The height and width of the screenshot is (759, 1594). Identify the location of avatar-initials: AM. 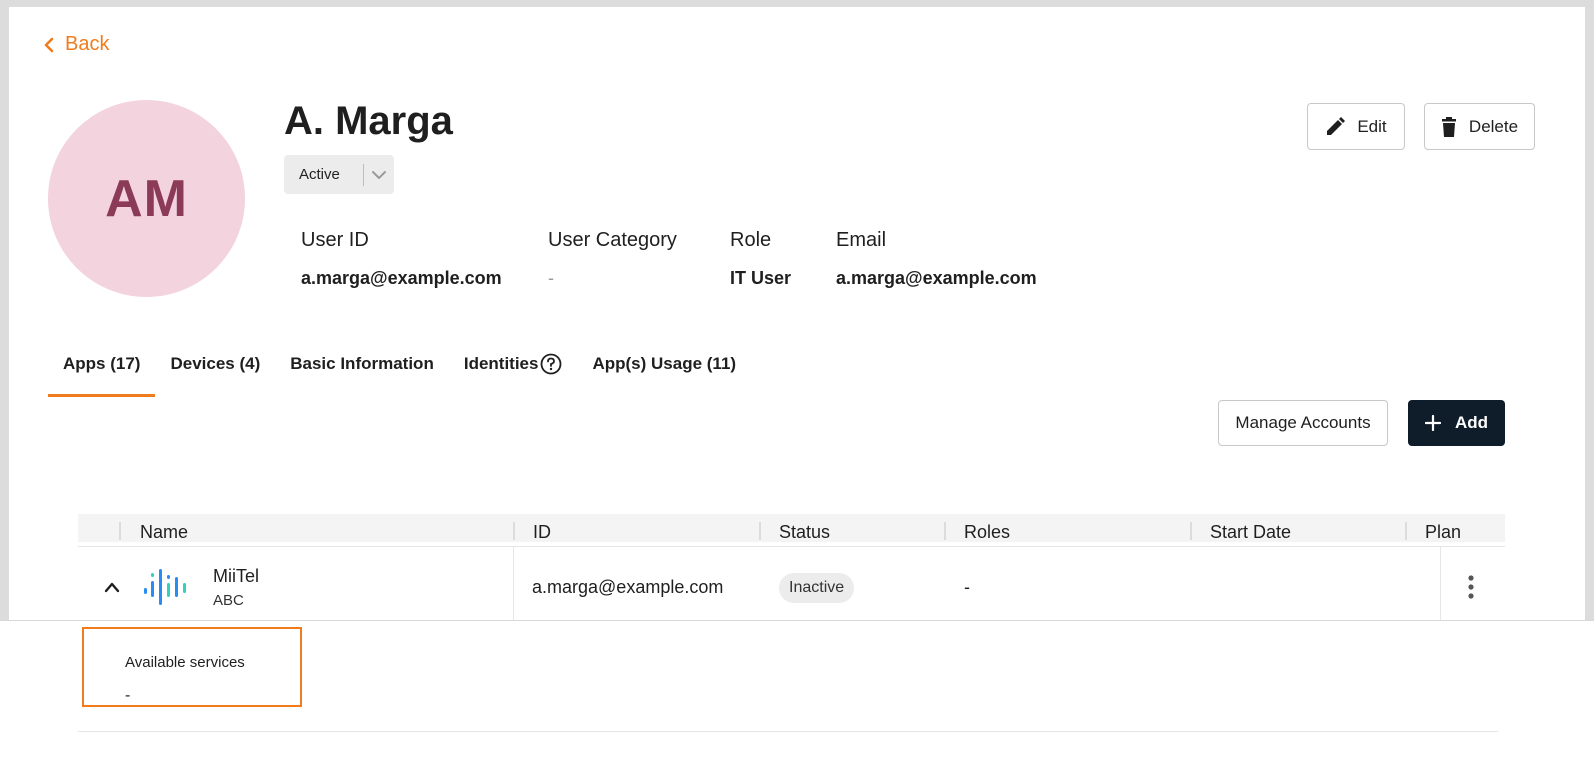
(146, 198).